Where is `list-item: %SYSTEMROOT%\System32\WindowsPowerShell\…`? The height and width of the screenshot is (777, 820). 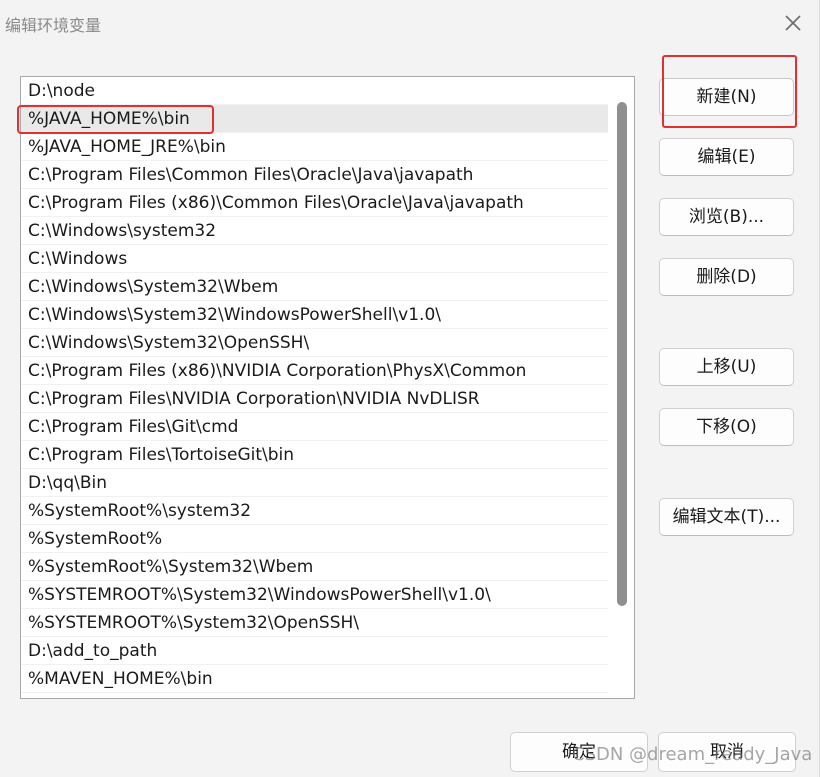 list-item: %SYSTEMROOT%\System32\WindowsPowerShell\… is located at coordinates (314, 595).